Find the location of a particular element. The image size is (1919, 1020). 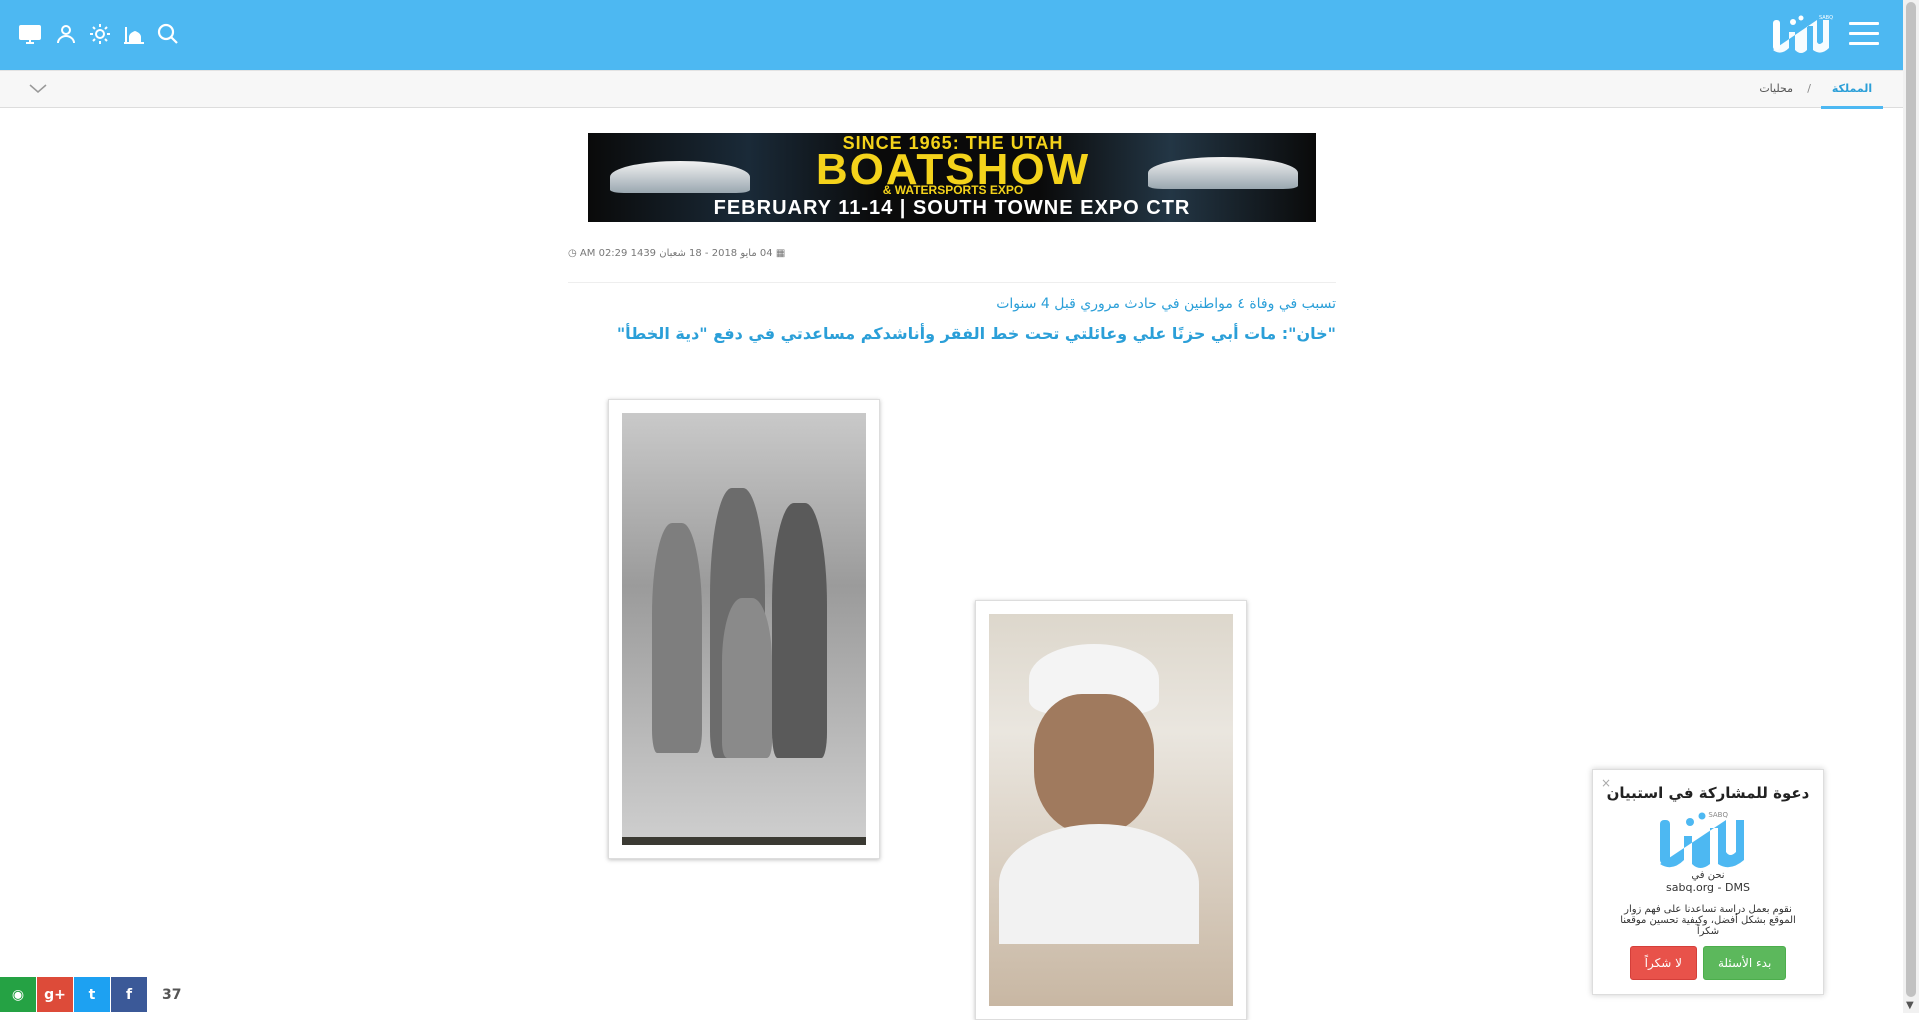

desktop-icon is located at coordinates (30, 34).